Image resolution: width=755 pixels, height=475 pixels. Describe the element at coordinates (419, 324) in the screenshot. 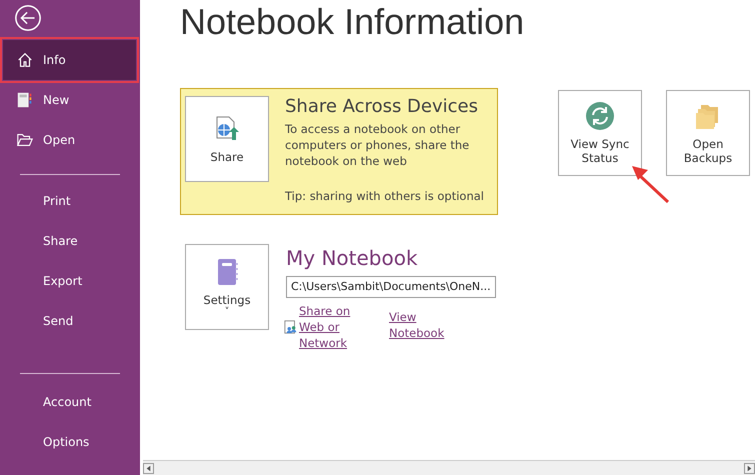

I see `notebook-link: View Notebook` at that location.